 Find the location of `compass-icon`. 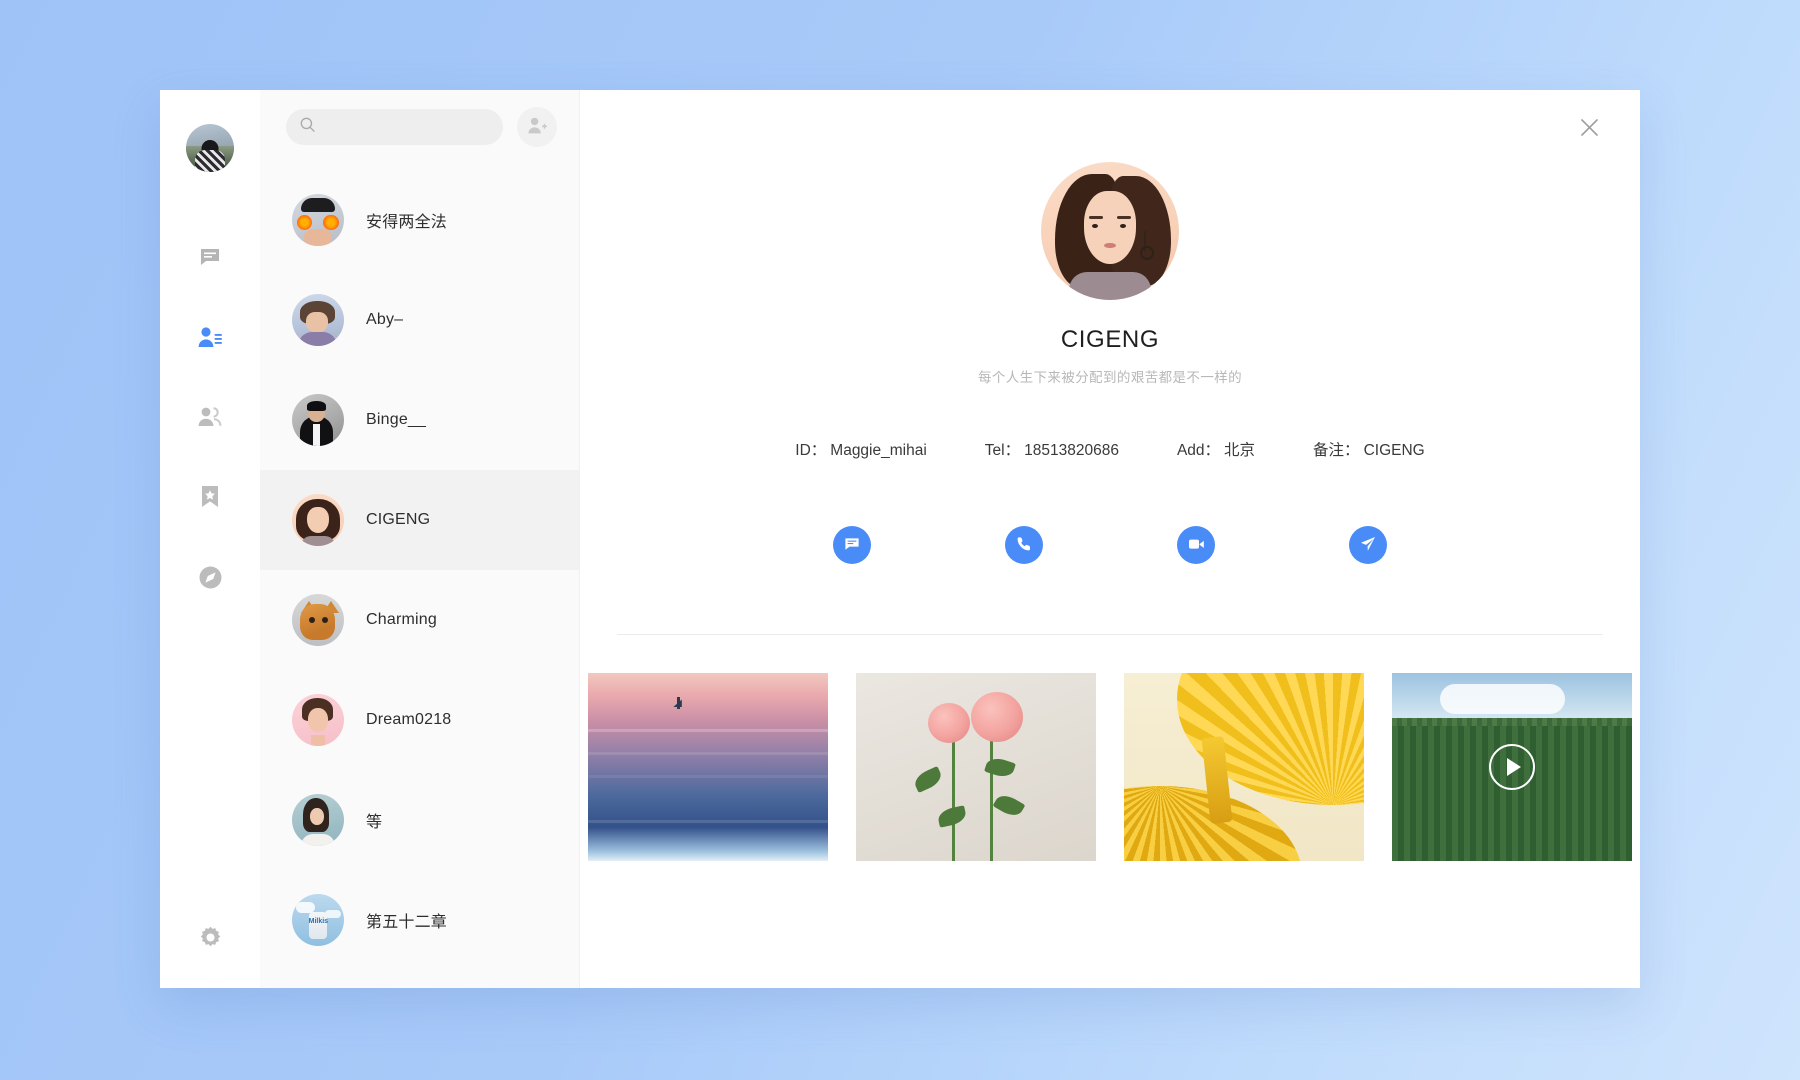

compass-icon is located at coordinates (210, 577).